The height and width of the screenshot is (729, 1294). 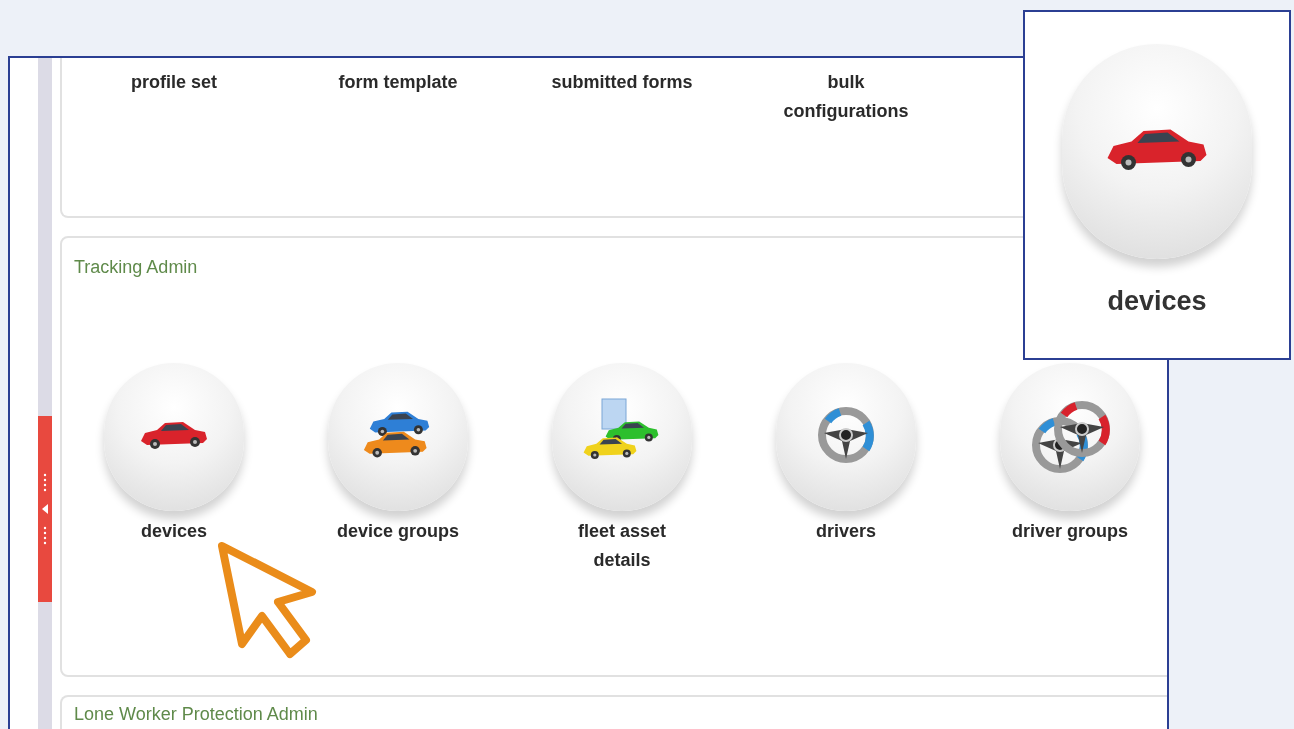 I want to click on item-label: driver groups, so click(x=1070, y=531).